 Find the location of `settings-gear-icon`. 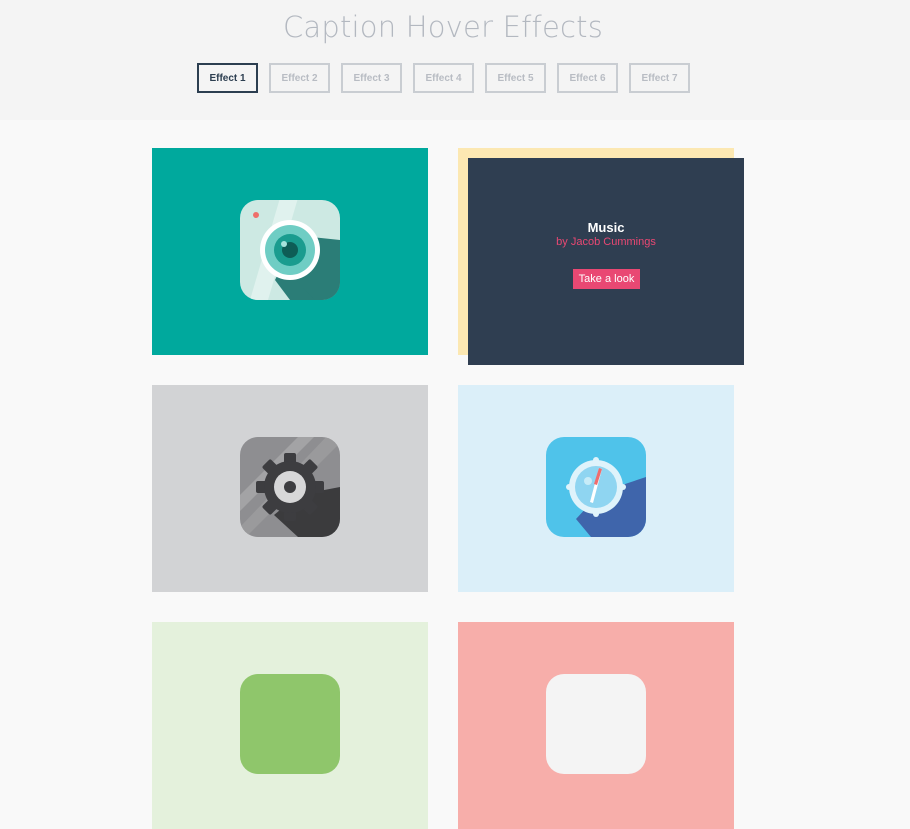

settings-gear-icon is located at coordinates (290, 487).